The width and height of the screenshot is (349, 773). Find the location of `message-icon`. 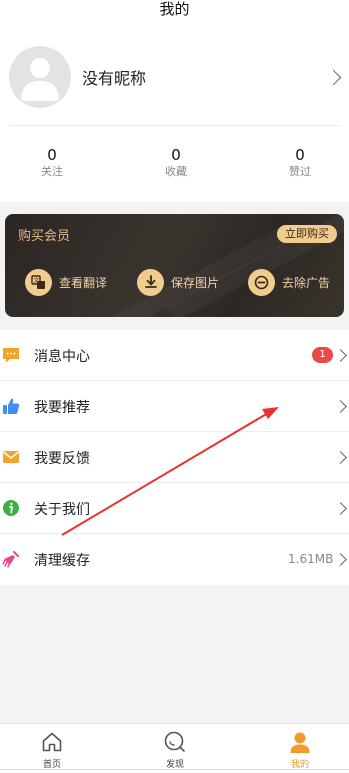

message-icon is located at coordinates (11, 355).